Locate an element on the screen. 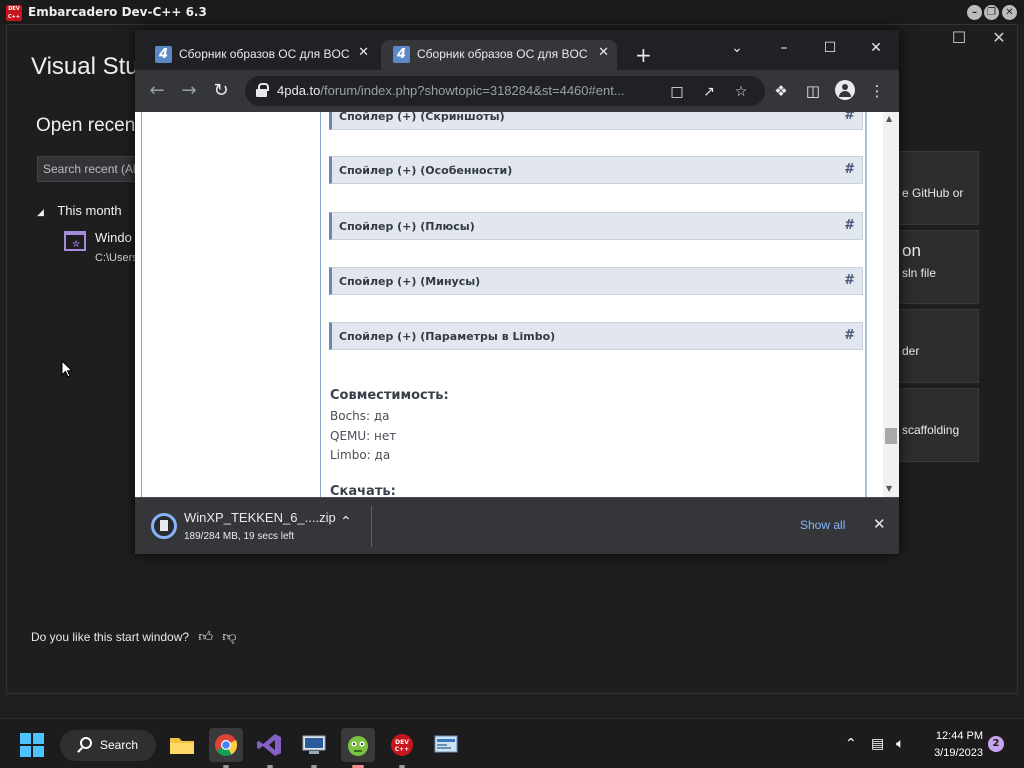  open-recent-heading: Open recent is located at coordinates (88, 125).